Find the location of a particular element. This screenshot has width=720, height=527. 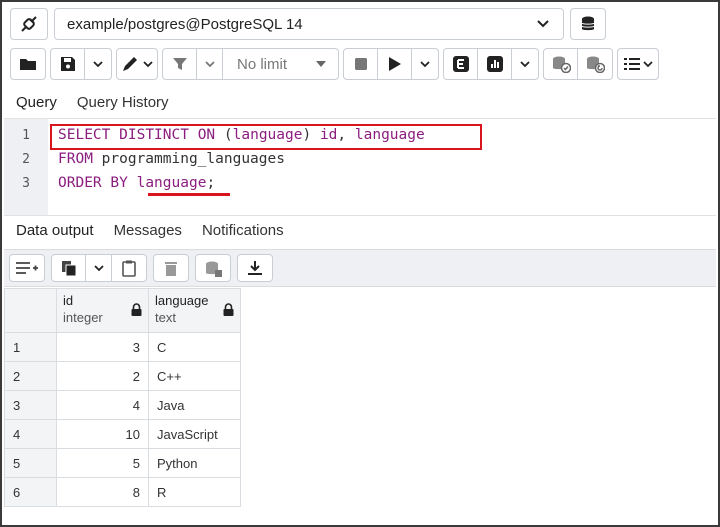

stop-button is located at coordinates (361, 64).